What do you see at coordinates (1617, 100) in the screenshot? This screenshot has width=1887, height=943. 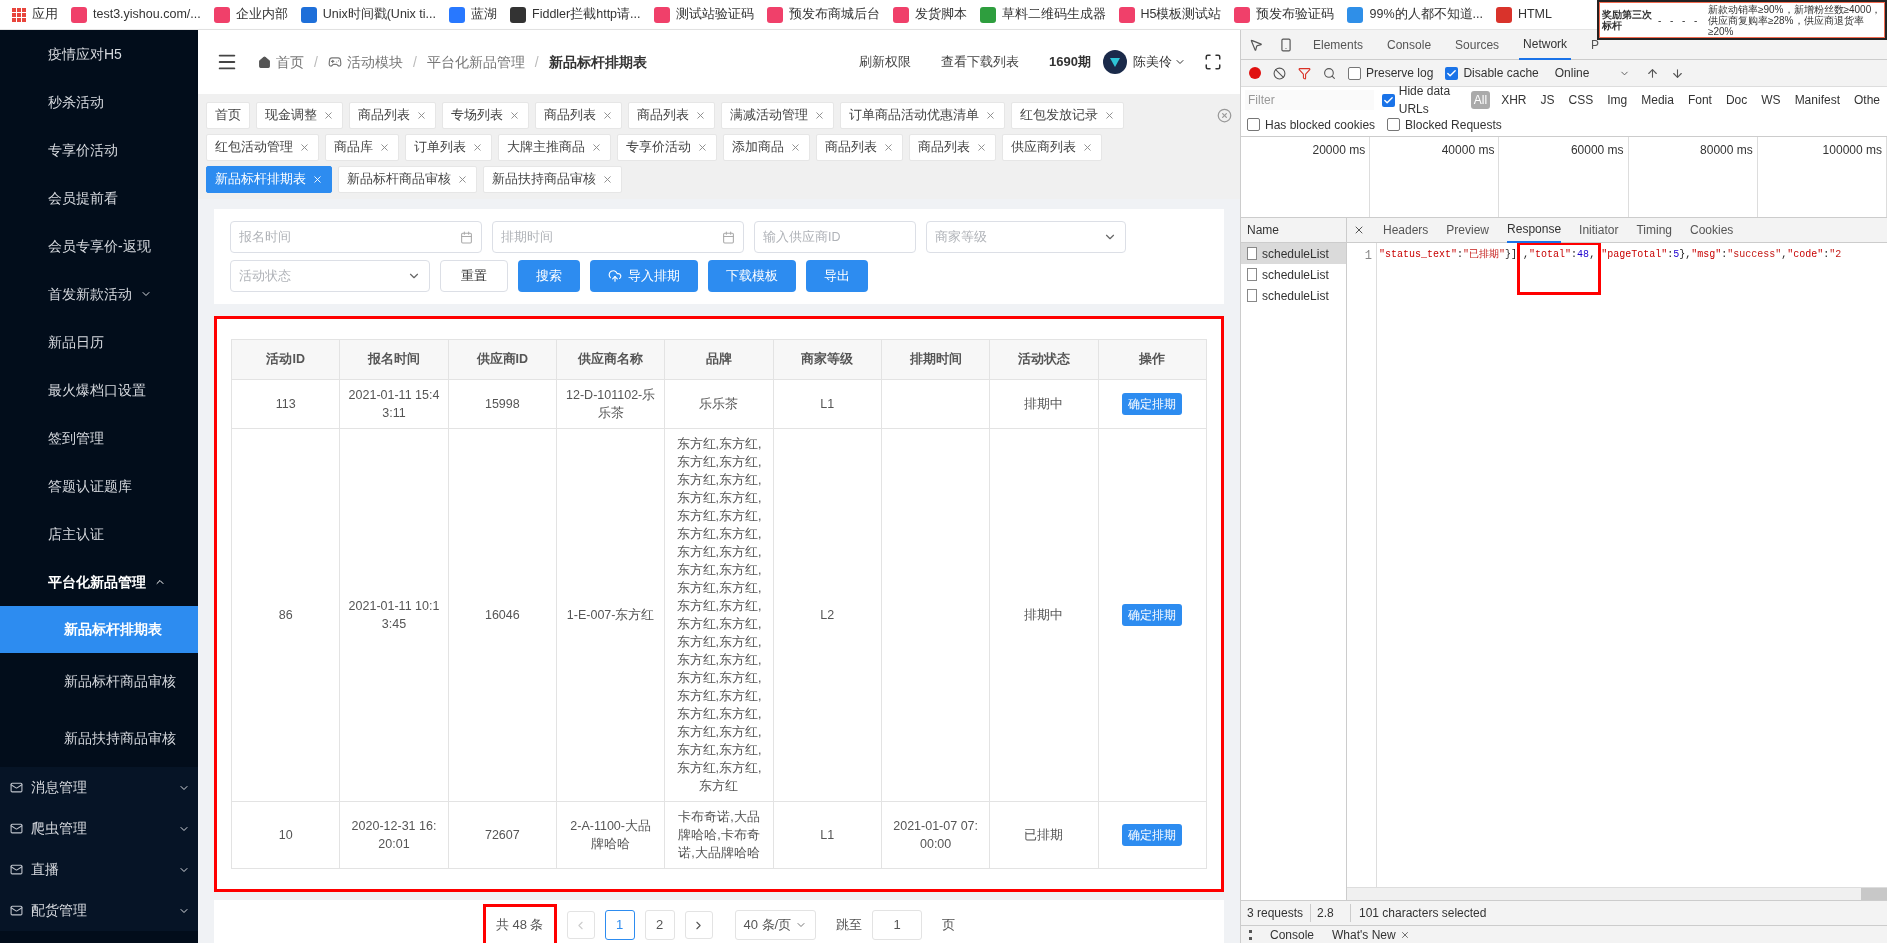 I see `type-filter: Img` at bounding box center [1617, 100].